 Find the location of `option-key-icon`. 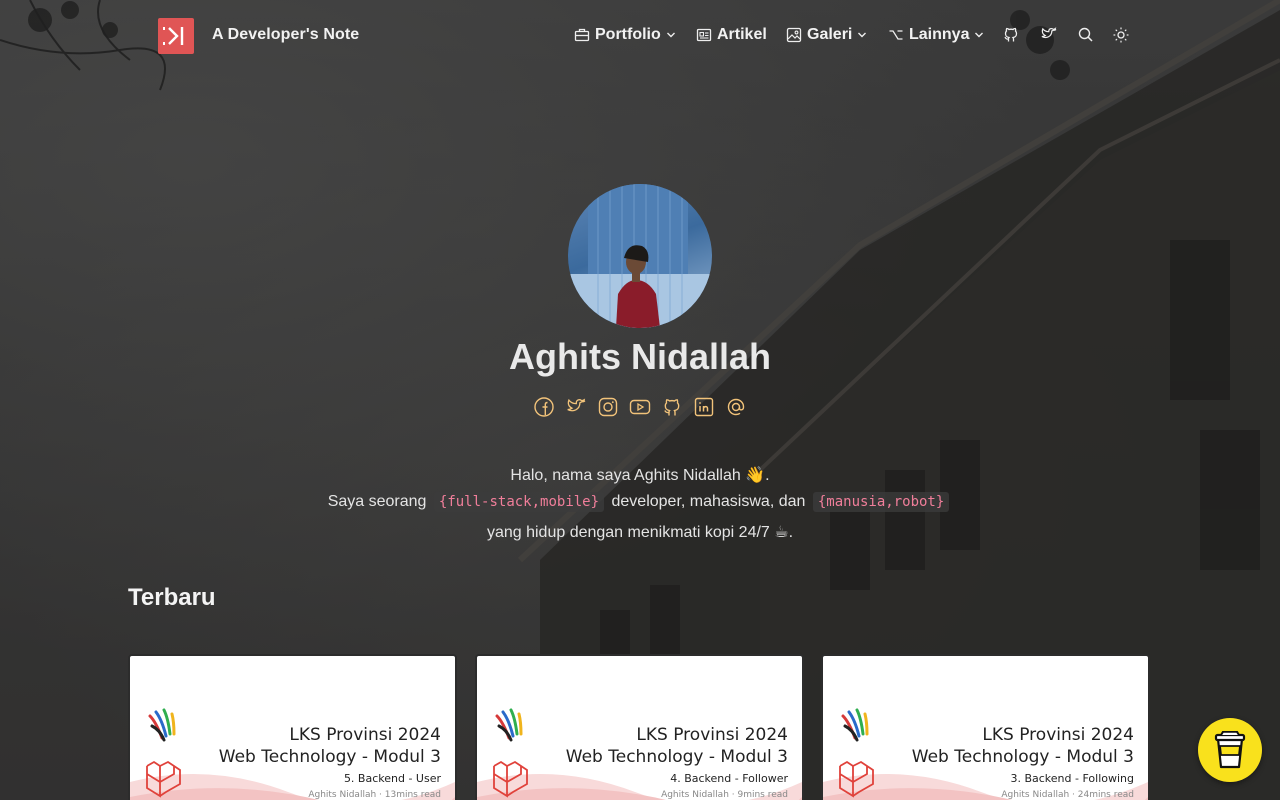

option-key-icon is located at coordinates (896, 35).